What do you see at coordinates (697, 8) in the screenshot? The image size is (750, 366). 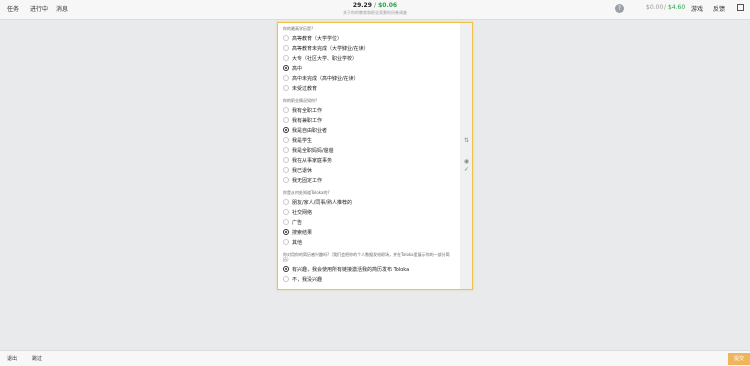 I see `nav-games: 游戏` at bounding box center [697, 8].